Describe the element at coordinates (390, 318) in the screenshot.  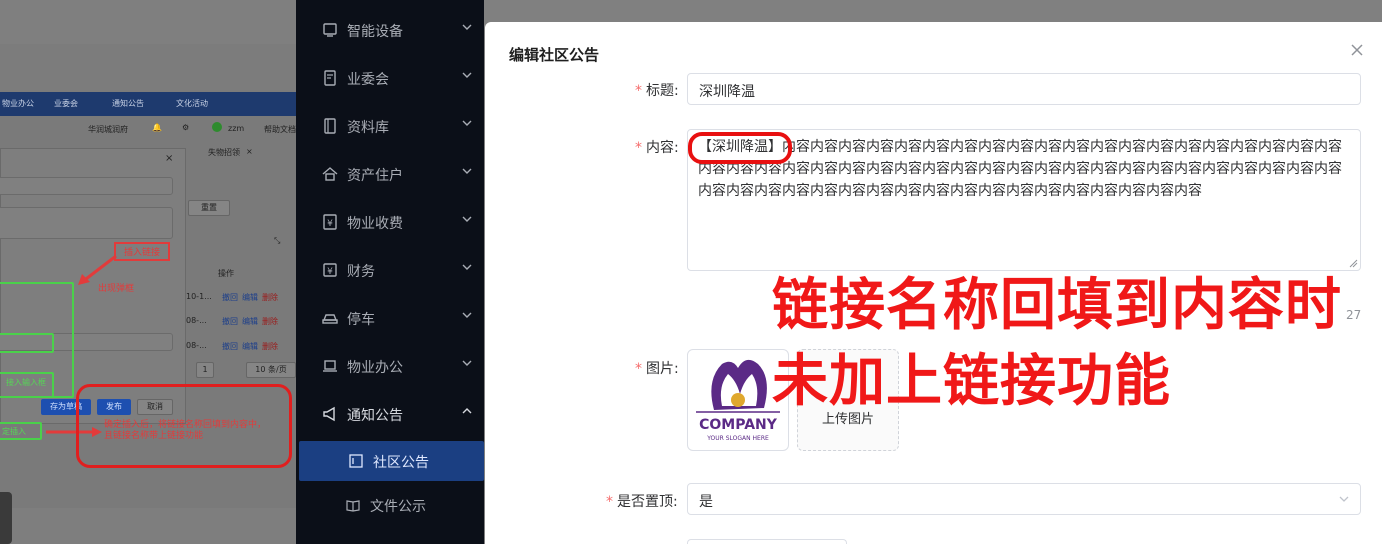
I see `sidebar-item-parking: 停车` at that location.